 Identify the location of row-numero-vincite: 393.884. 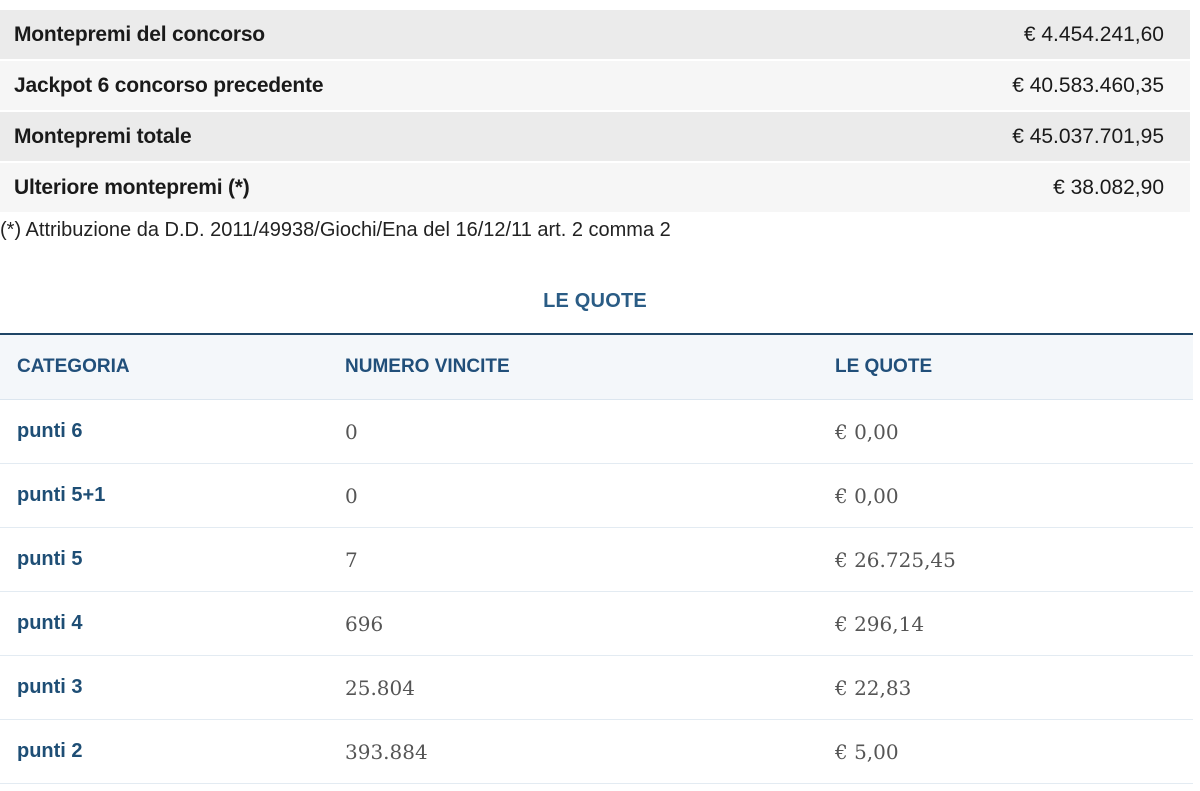
(386, 751).